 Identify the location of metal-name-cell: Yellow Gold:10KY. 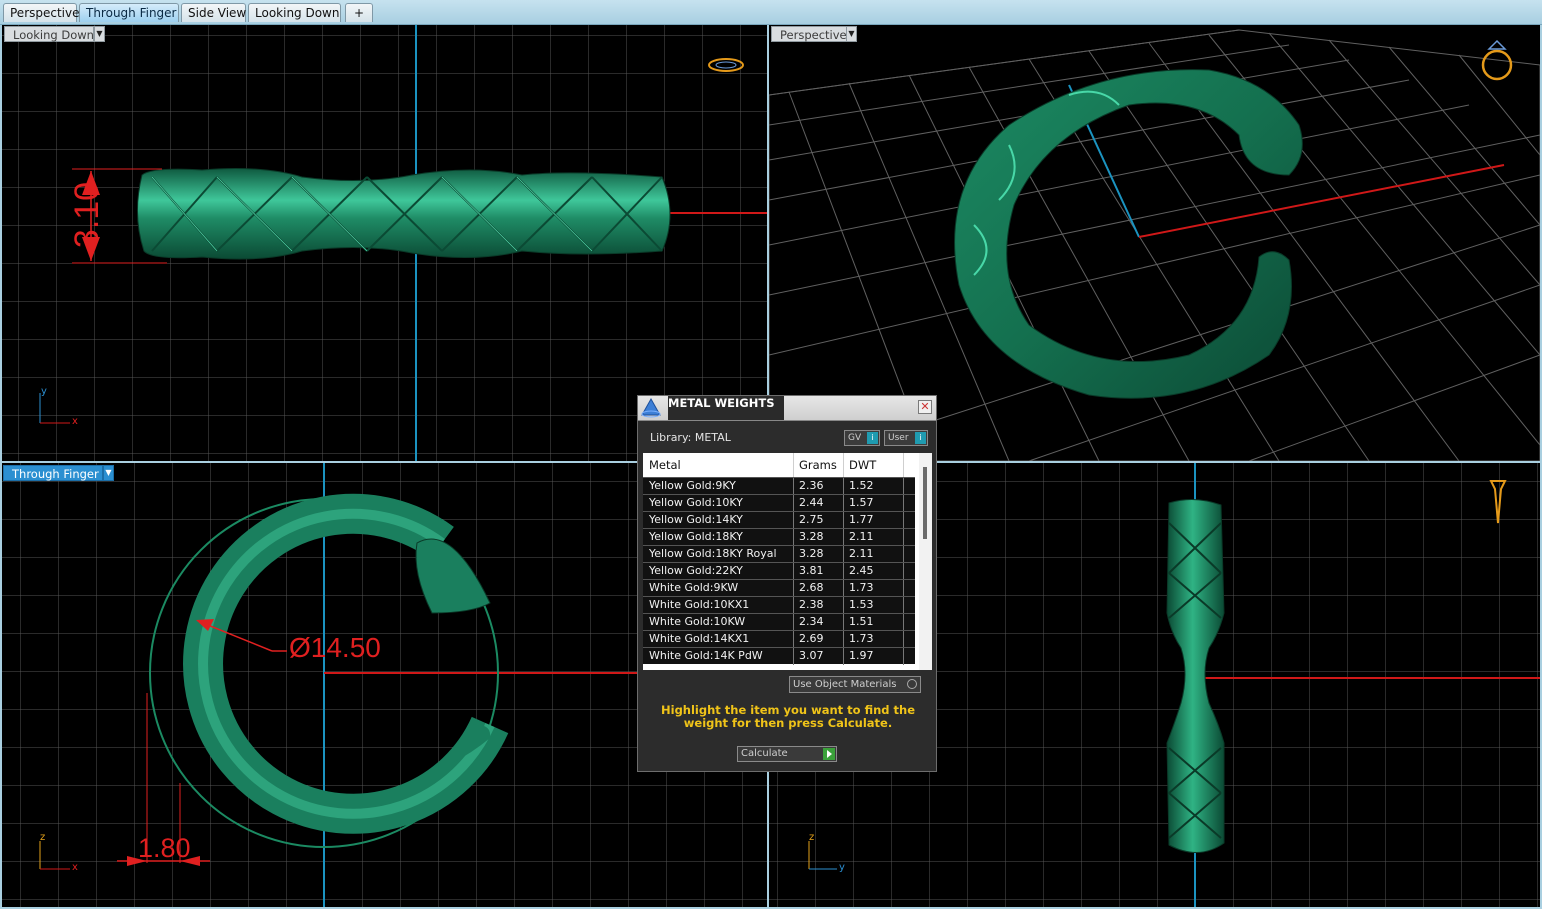
(696, 502).